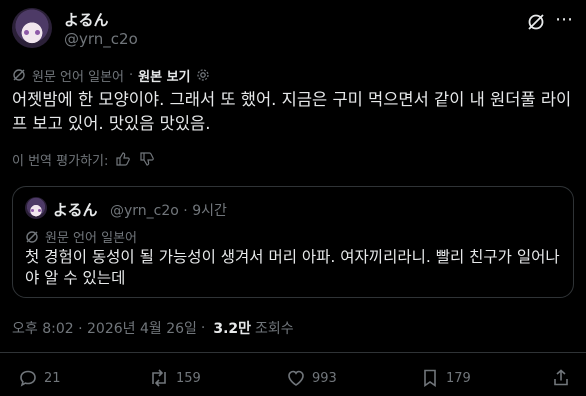  I want to click on show-original-button: 원본 보기, so click(164, 75).